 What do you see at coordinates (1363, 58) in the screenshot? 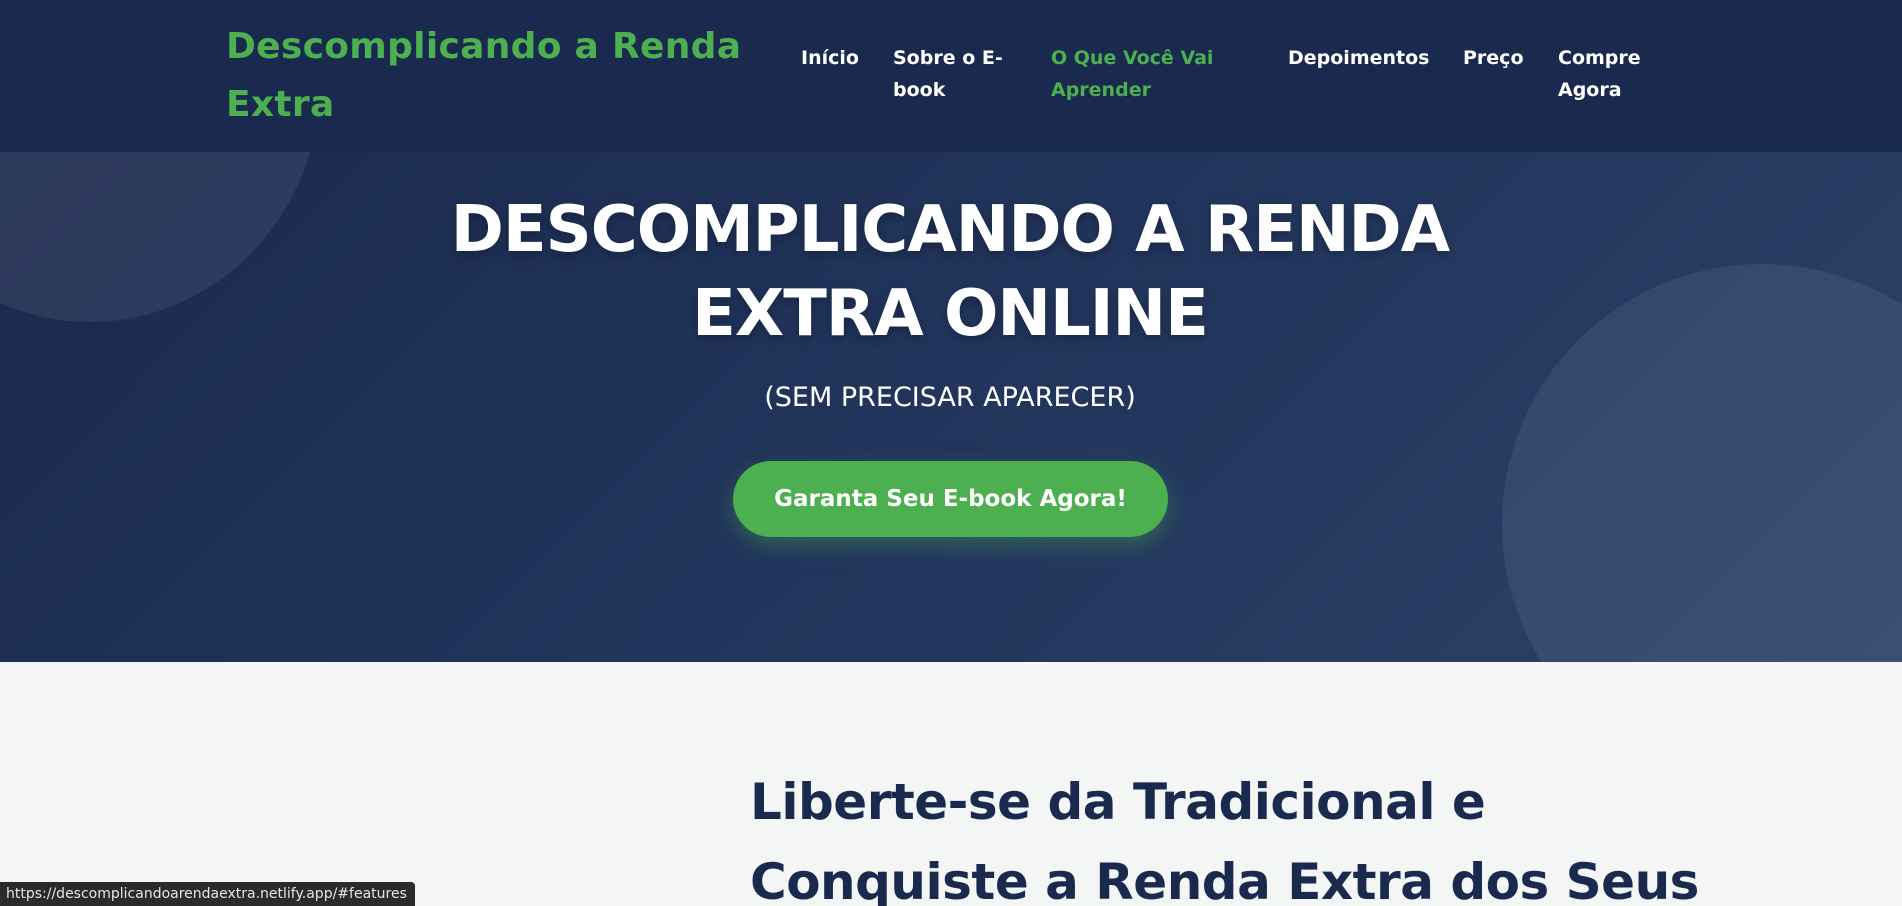
I see `nav-link-depoimentos: Depoimentos` at bounding box center [1363, 58].